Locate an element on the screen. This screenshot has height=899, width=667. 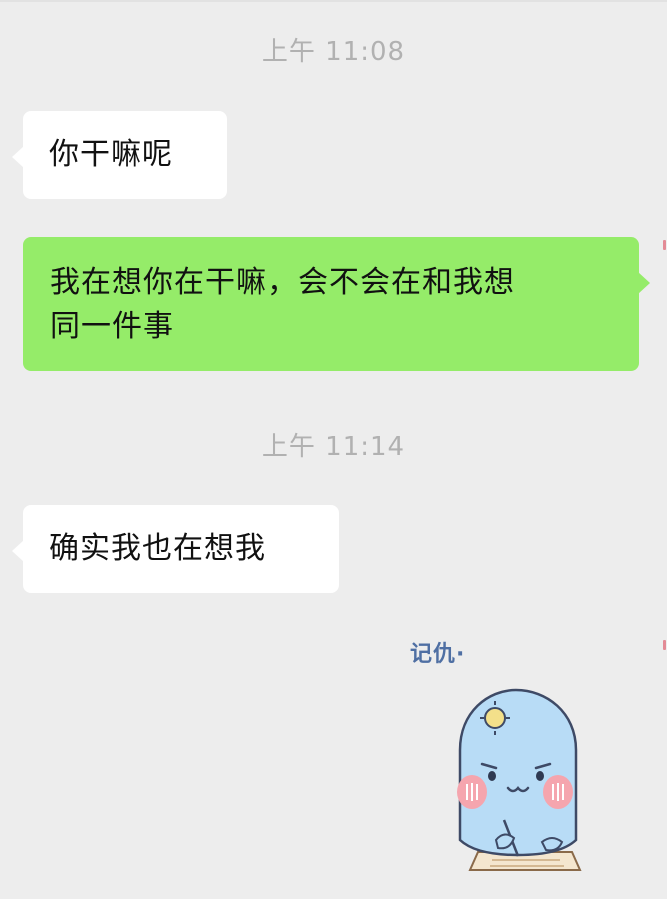
ghost-sticker-icon is located at coordinates (519, 779).